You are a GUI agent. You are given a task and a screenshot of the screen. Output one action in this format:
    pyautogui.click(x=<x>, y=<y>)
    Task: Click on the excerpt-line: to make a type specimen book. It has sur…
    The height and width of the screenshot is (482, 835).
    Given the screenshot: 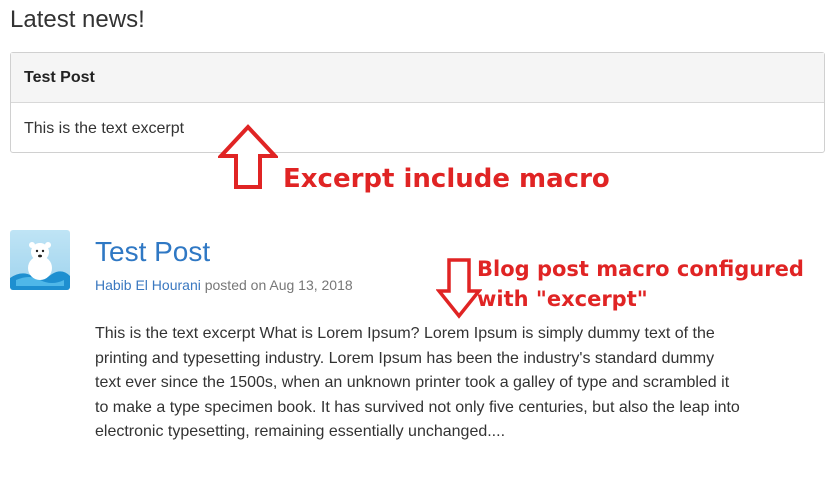 What is the action you would take?
    pyautogui.click(x=417, y=407)
    